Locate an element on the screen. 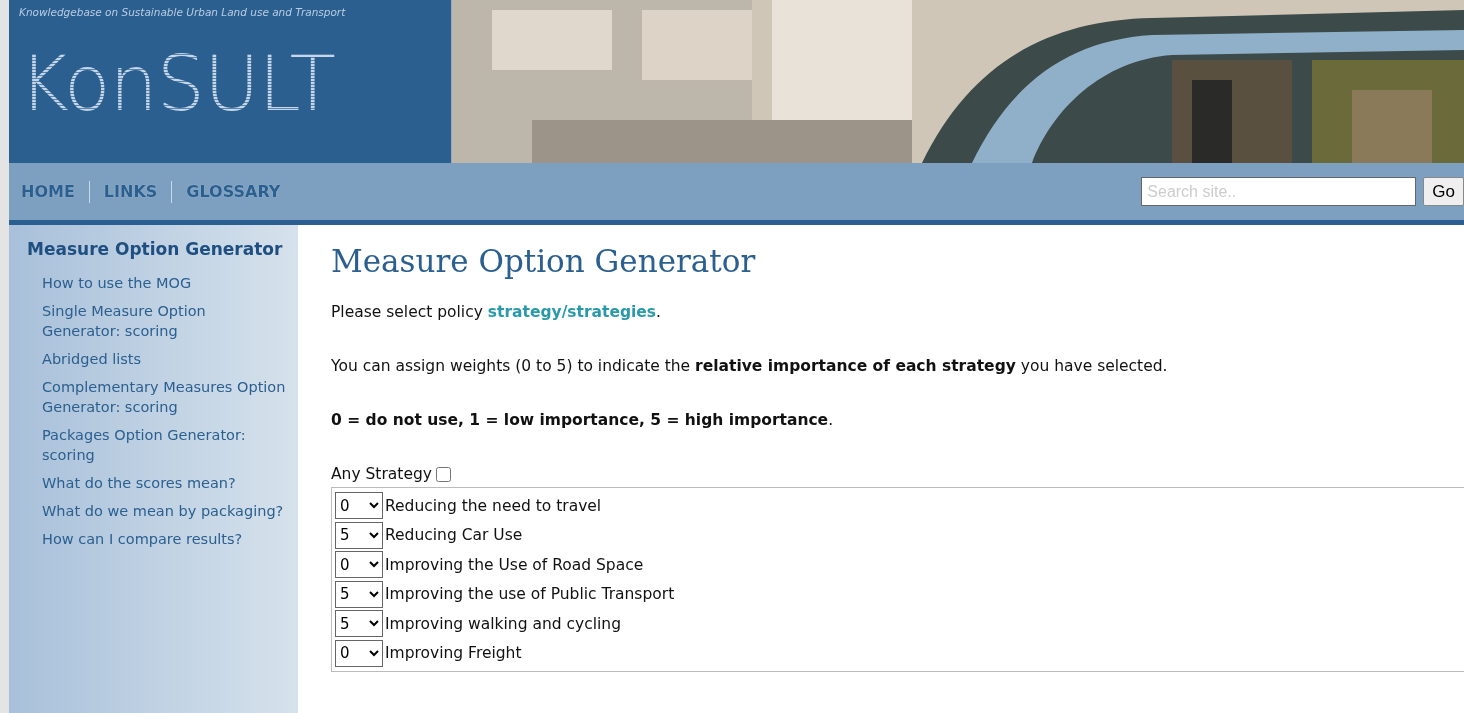 The width and height of the screenshot is (1464, 713). any-strategy-checkbox is located at coordinates (443, 474).